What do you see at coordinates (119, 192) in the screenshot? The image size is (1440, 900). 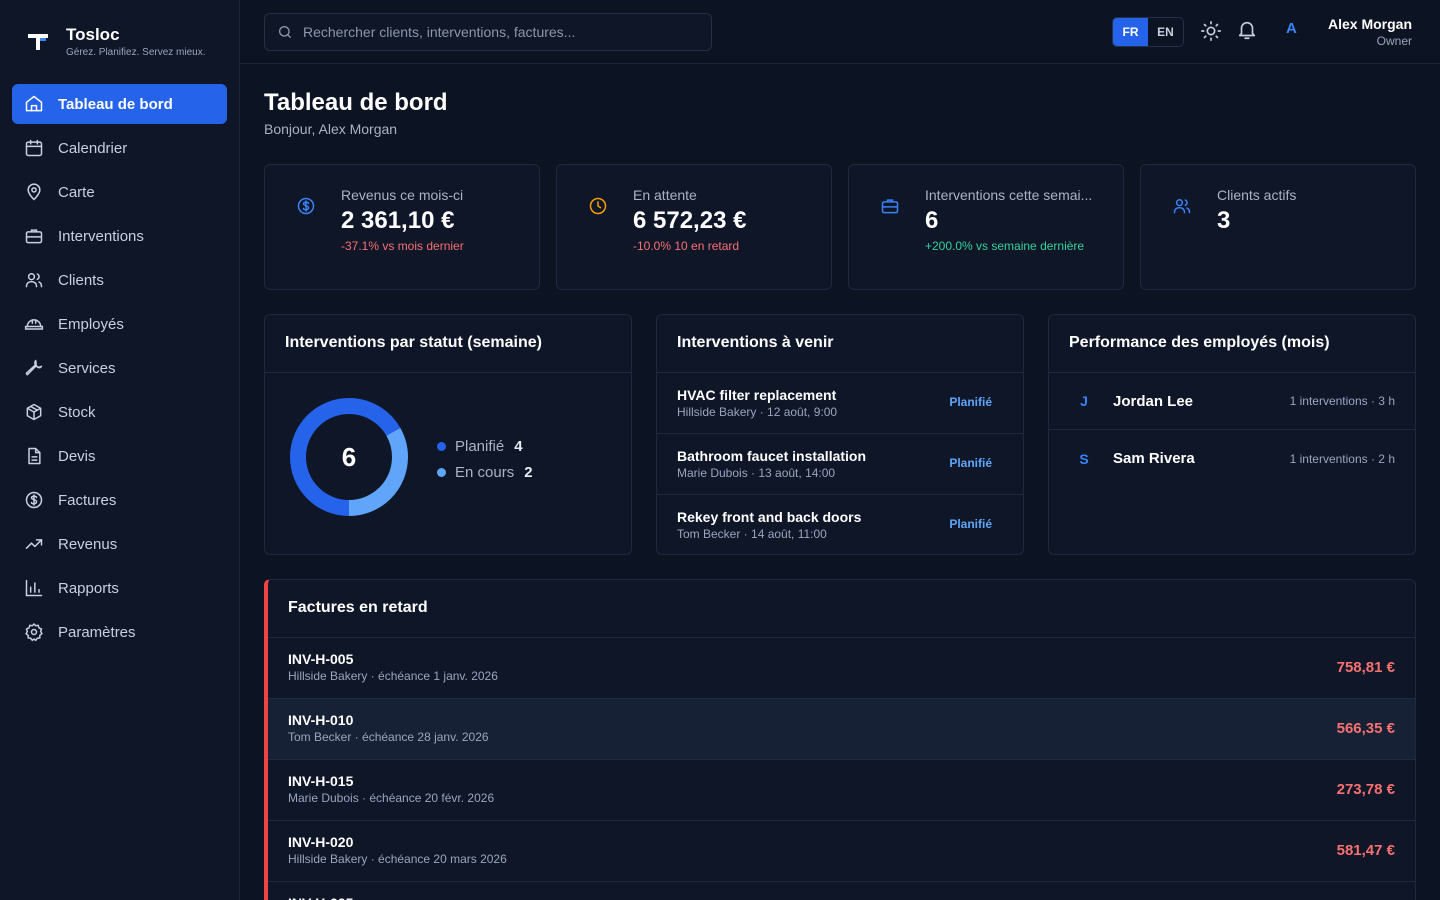 I see `sidebar-item-map: Carte` at bounding box center [119, 192].